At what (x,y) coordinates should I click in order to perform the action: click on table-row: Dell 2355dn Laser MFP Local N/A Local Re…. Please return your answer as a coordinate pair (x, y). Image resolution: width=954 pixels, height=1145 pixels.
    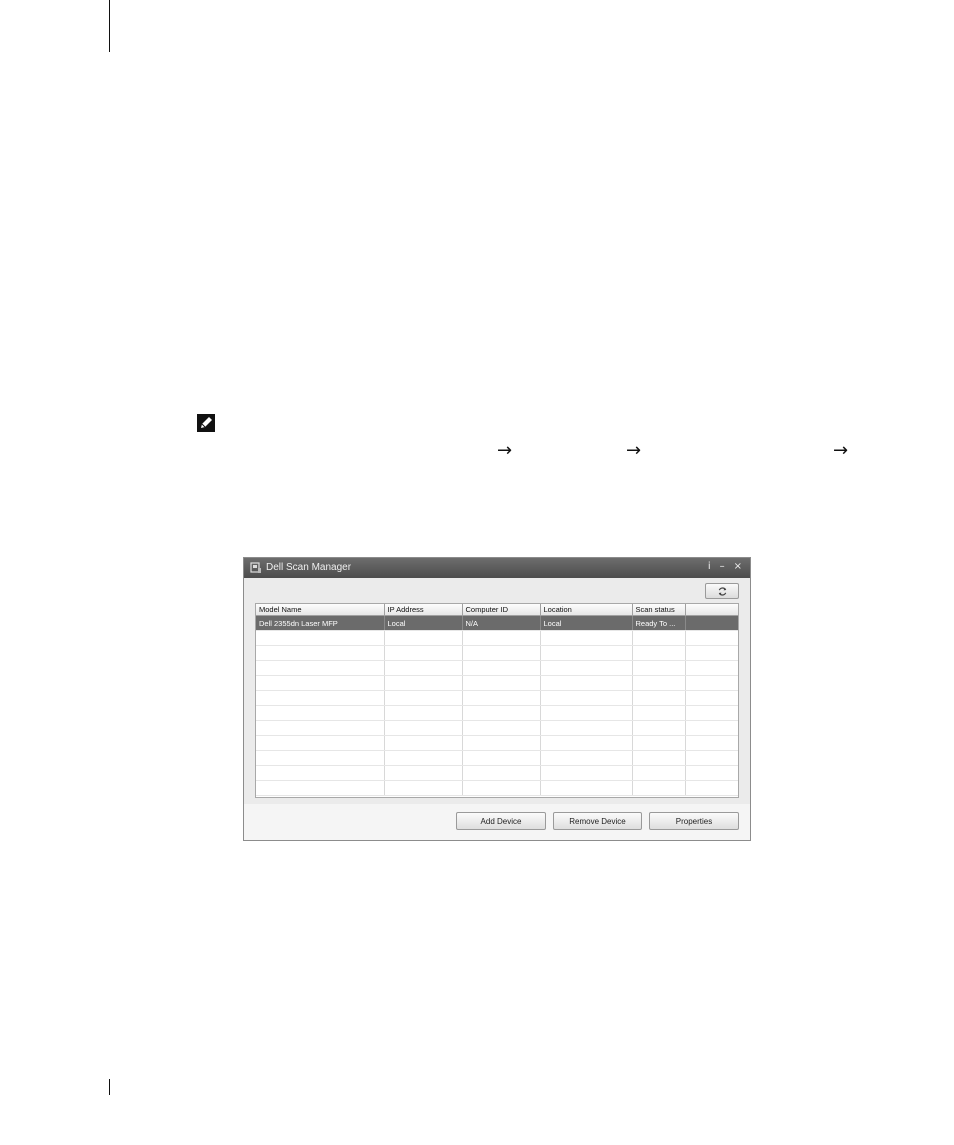
    Looking at the image, I should click on (497, 623).